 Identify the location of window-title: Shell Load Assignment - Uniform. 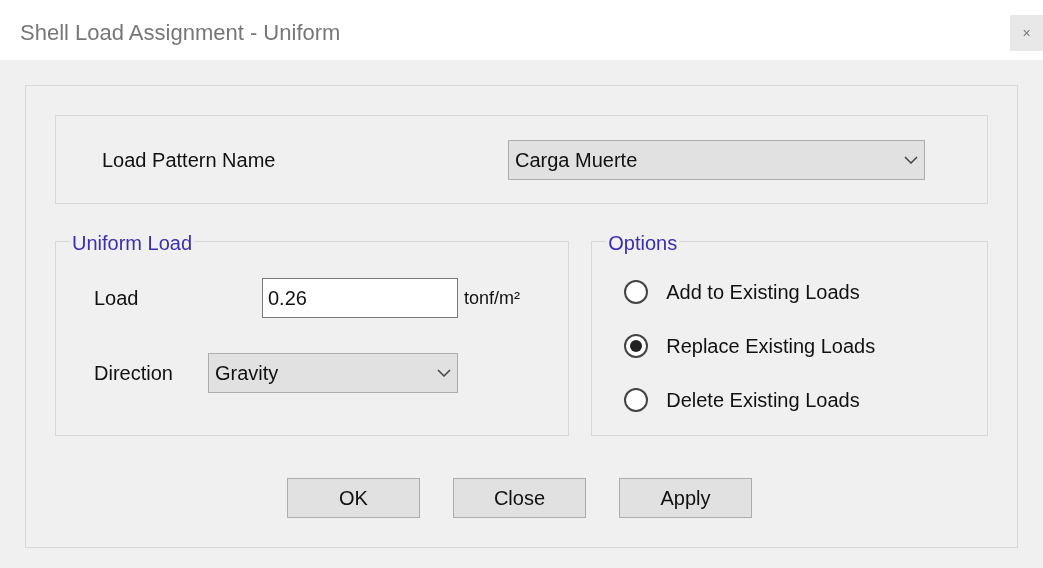
(180, 33).